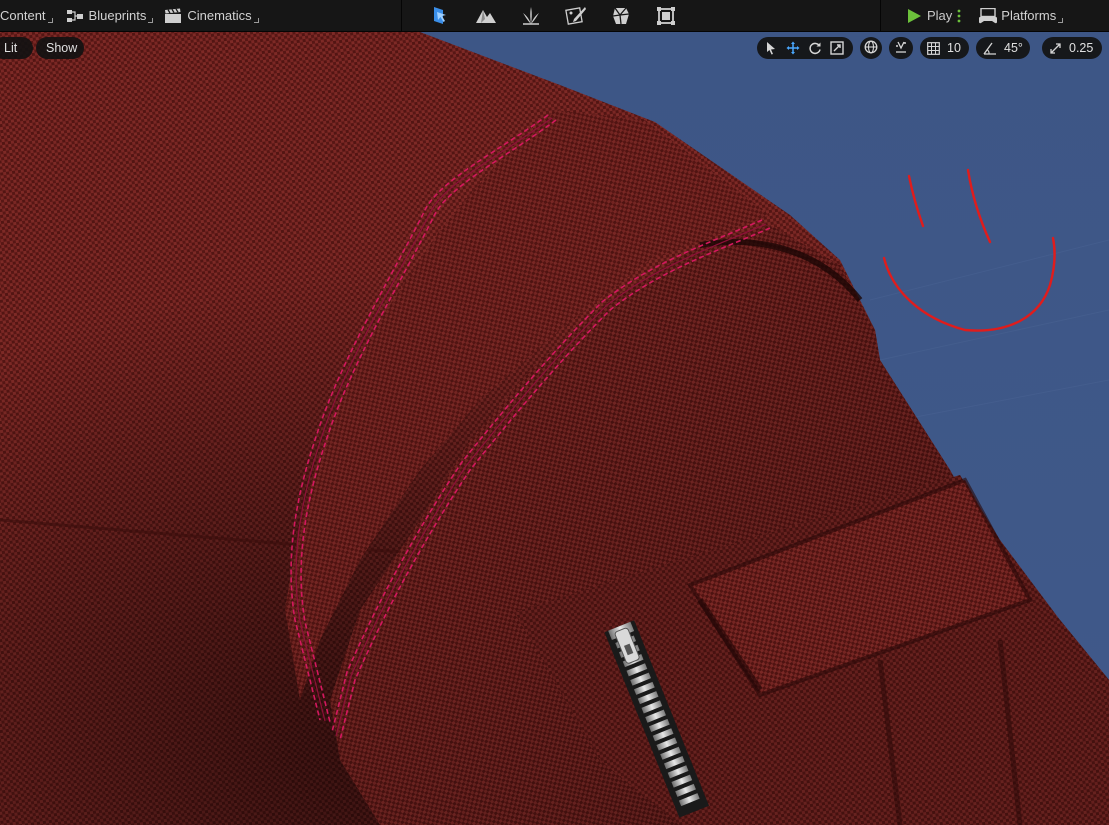  I want to click on content-menu-button: Content, so click(27, 15).